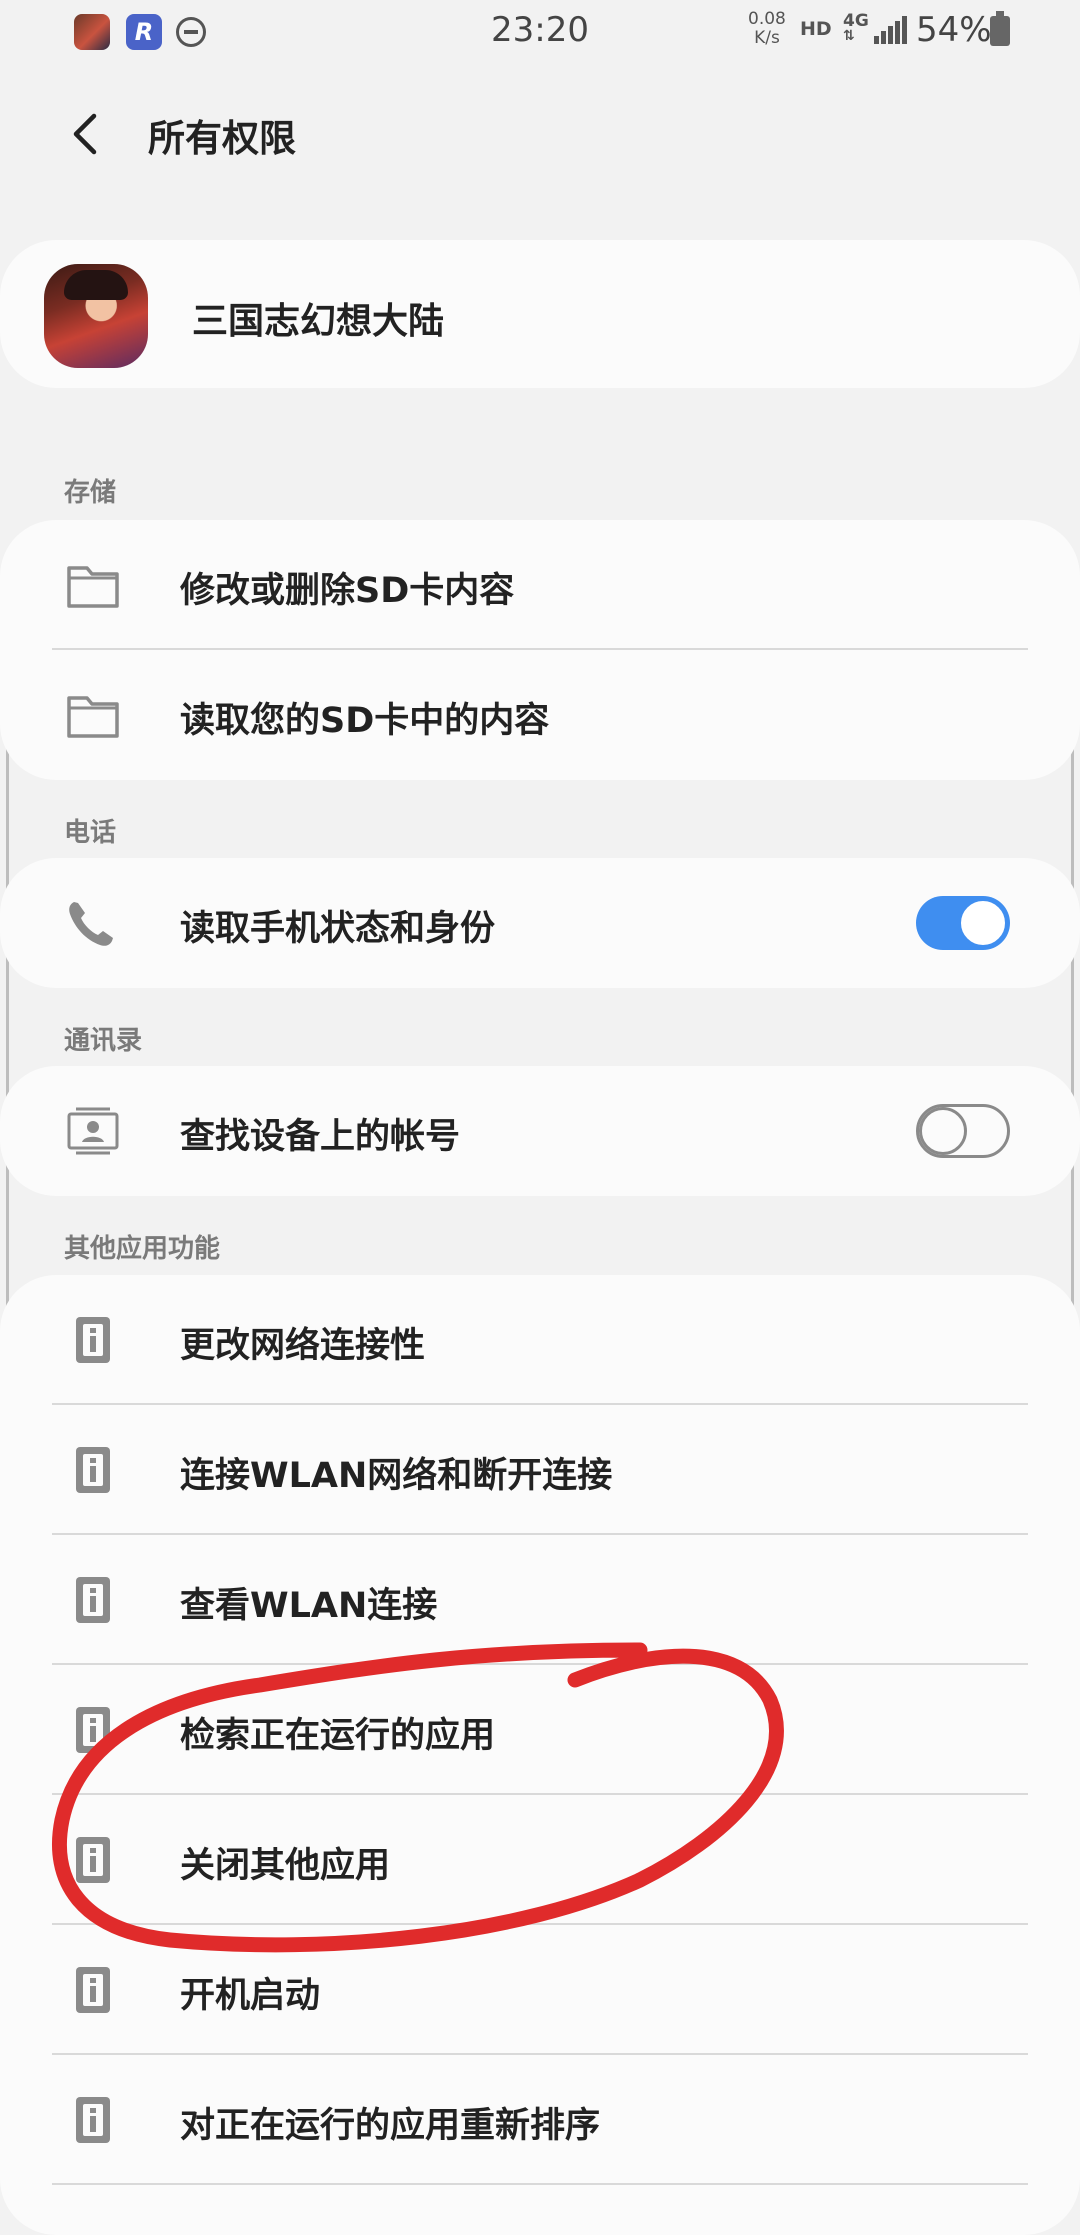 The image size is (1080, 2235). Describe the element at coordinates (767, 38) in the screenshot. I see `net-speed-unit: K/s` at that location.